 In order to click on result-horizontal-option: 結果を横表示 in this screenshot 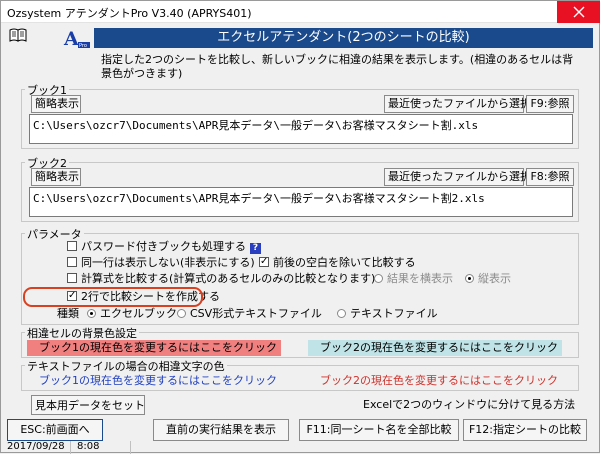, I will do `click(413, 279)`.